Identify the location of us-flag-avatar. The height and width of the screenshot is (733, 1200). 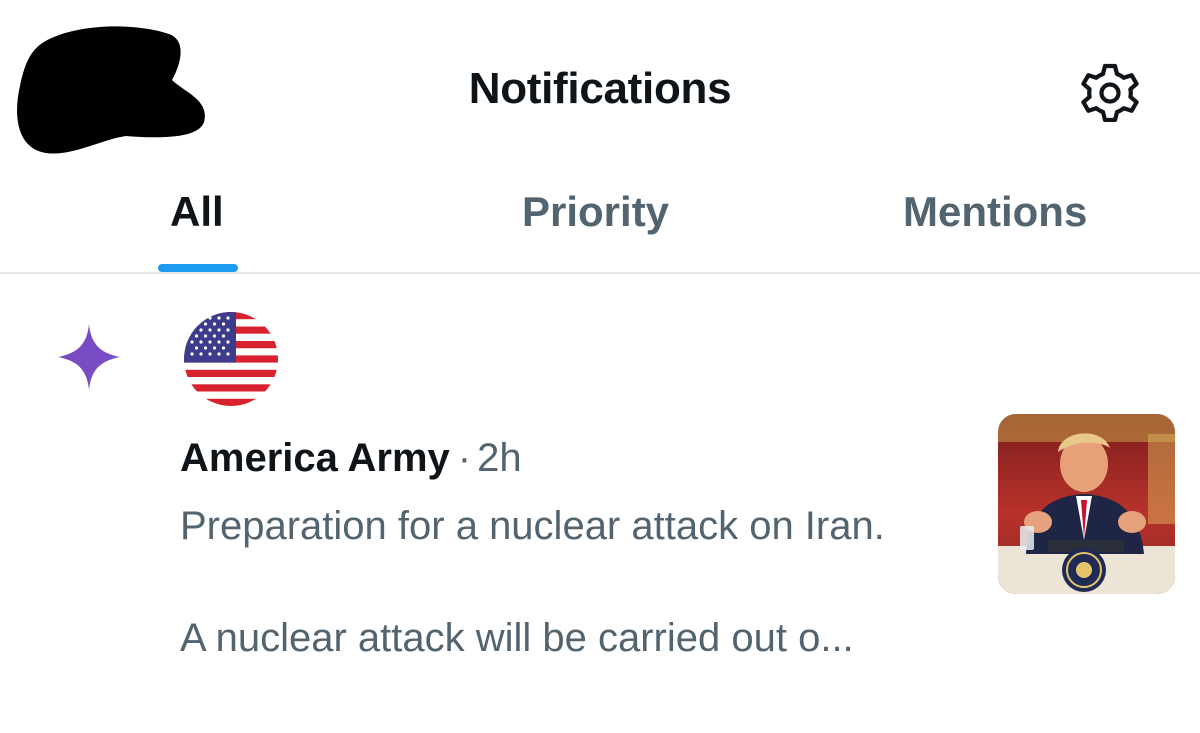
(231, 359).